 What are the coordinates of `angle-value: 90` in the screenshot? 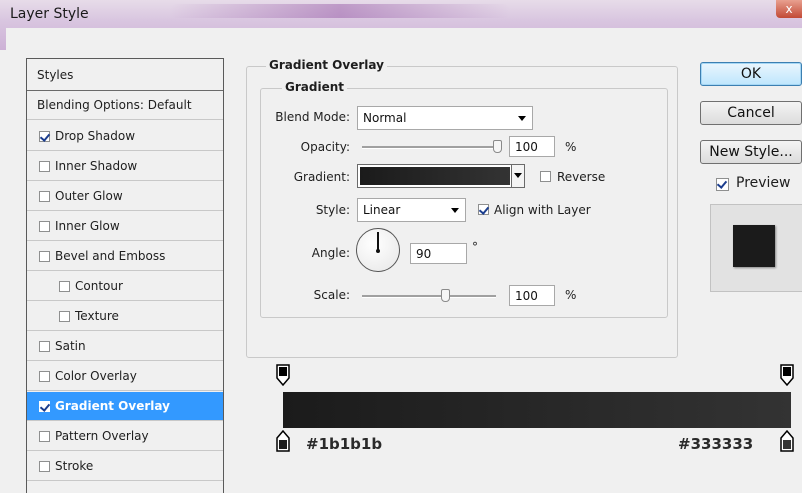 It's located at (424, 253).